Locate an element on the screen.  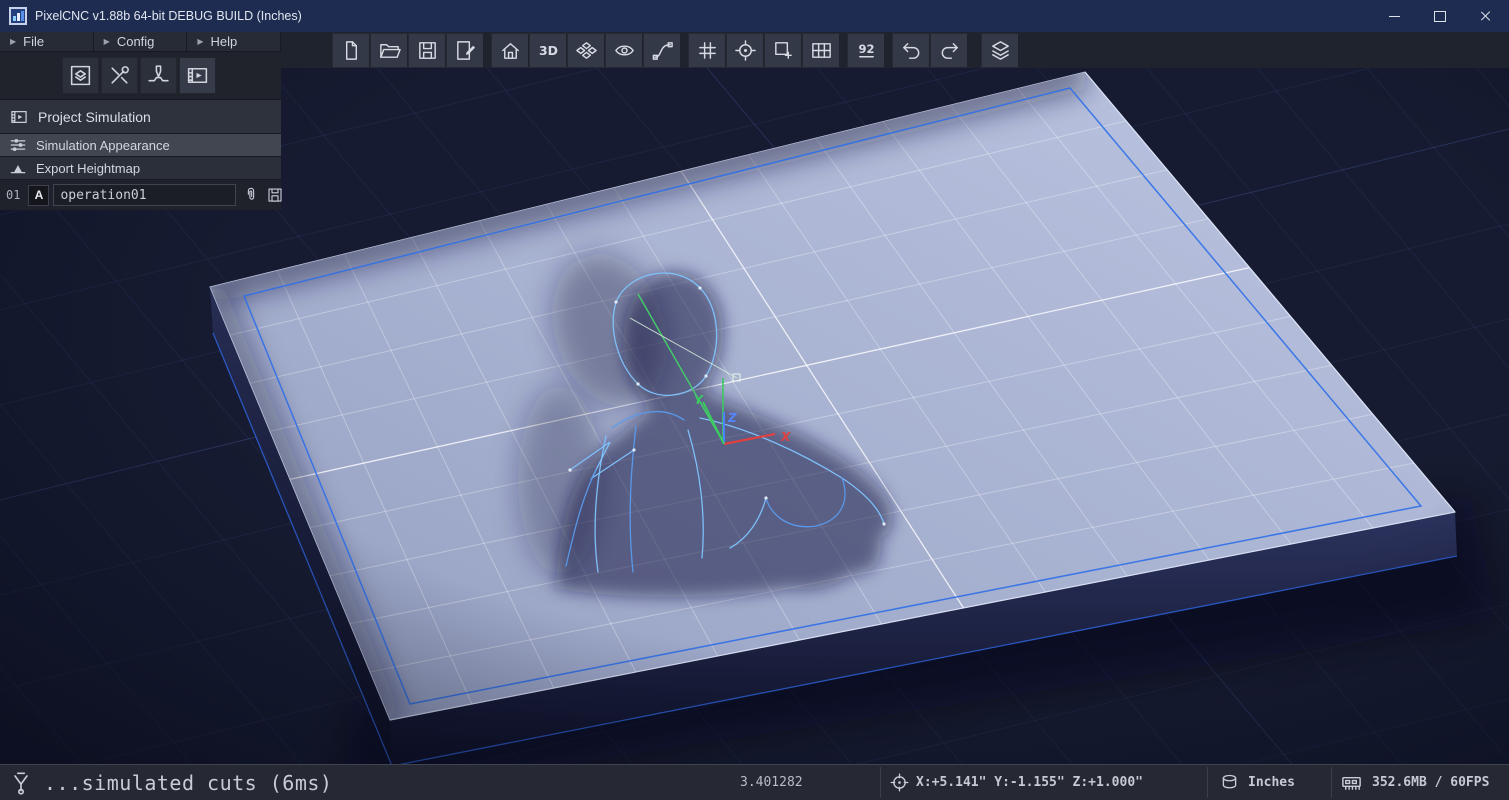
simulation-appearance-row: Simulation Appearance is located at coordinates (140, 145).